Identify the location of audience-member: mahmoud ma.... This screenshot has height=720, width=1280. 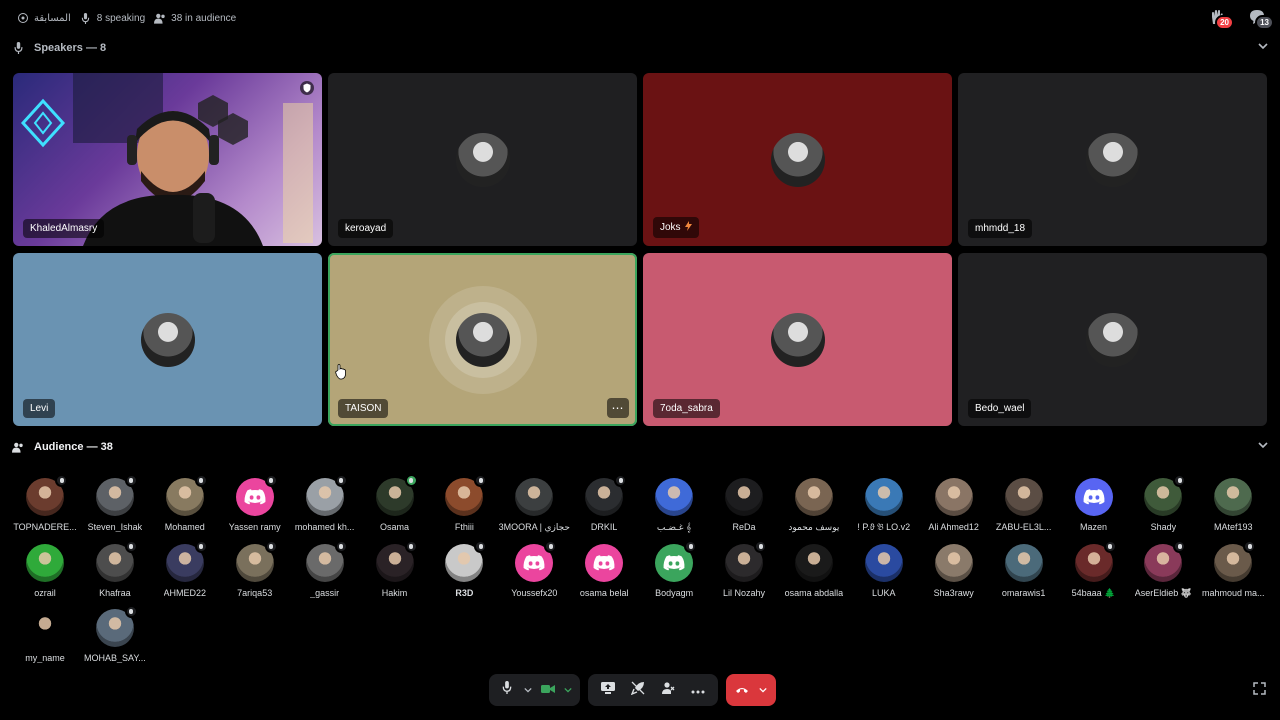
(1233, 572).